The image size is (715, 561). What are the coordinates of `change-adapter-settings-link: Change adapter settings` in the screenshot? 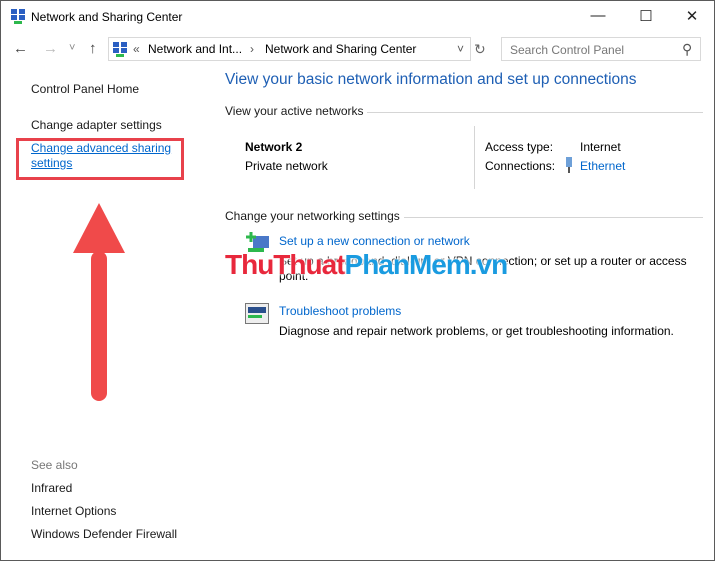 It's located at (96, 125).